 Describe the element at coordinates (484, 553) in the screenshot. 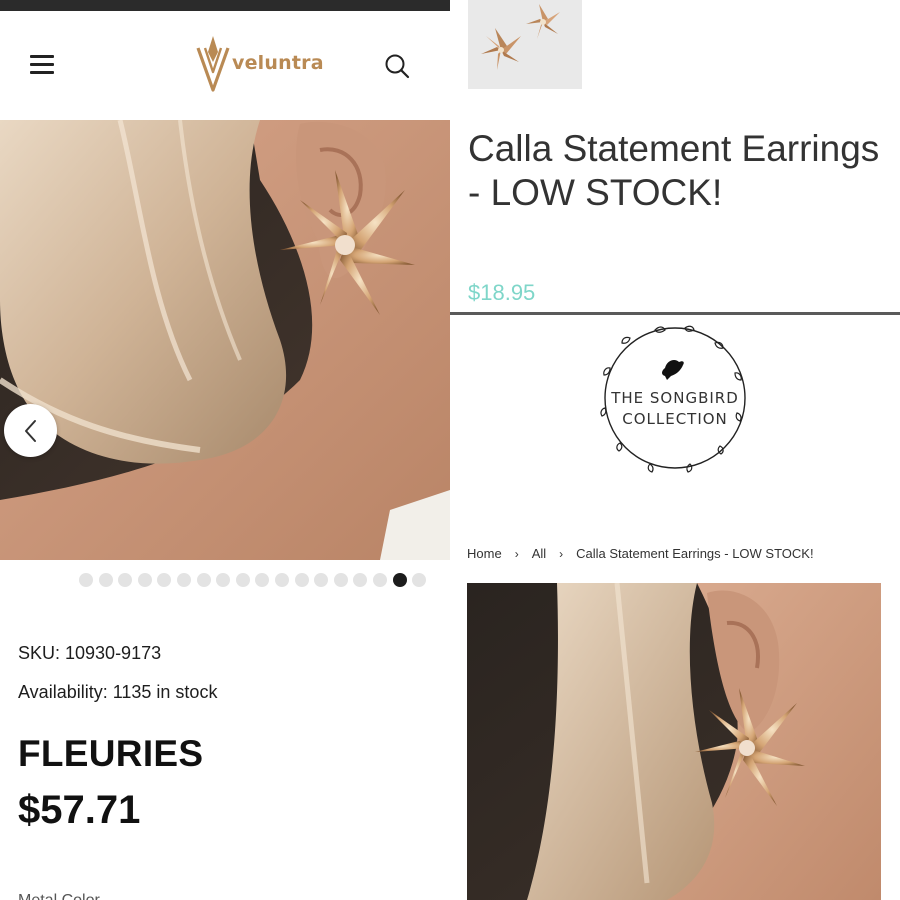

I see `breadcrumb-home: Home` at that location.